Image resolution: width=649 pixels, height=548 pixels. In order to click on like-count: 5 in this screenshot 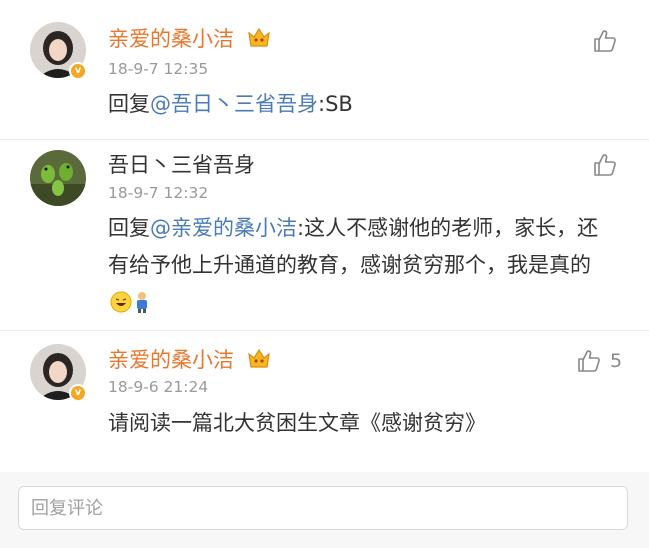, I will do `click(616, 361)`.